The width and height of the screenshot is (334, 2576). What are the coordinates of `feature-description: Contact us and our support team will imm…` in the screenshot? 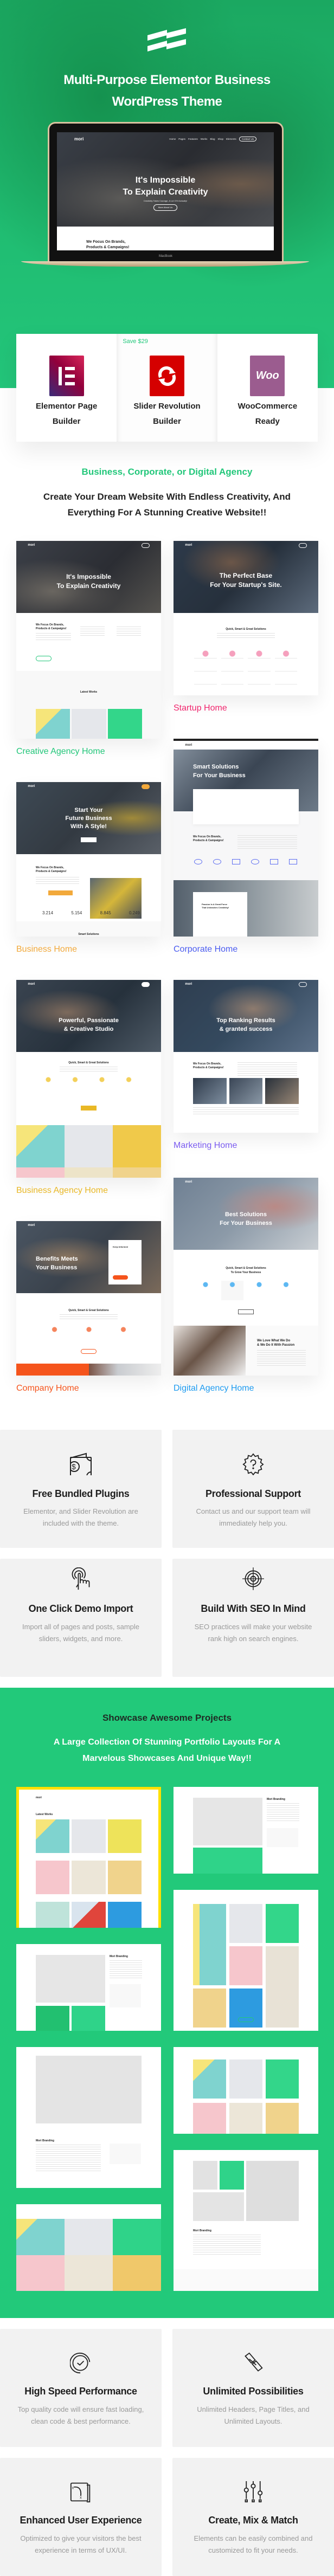 It's located at (254, 1517).